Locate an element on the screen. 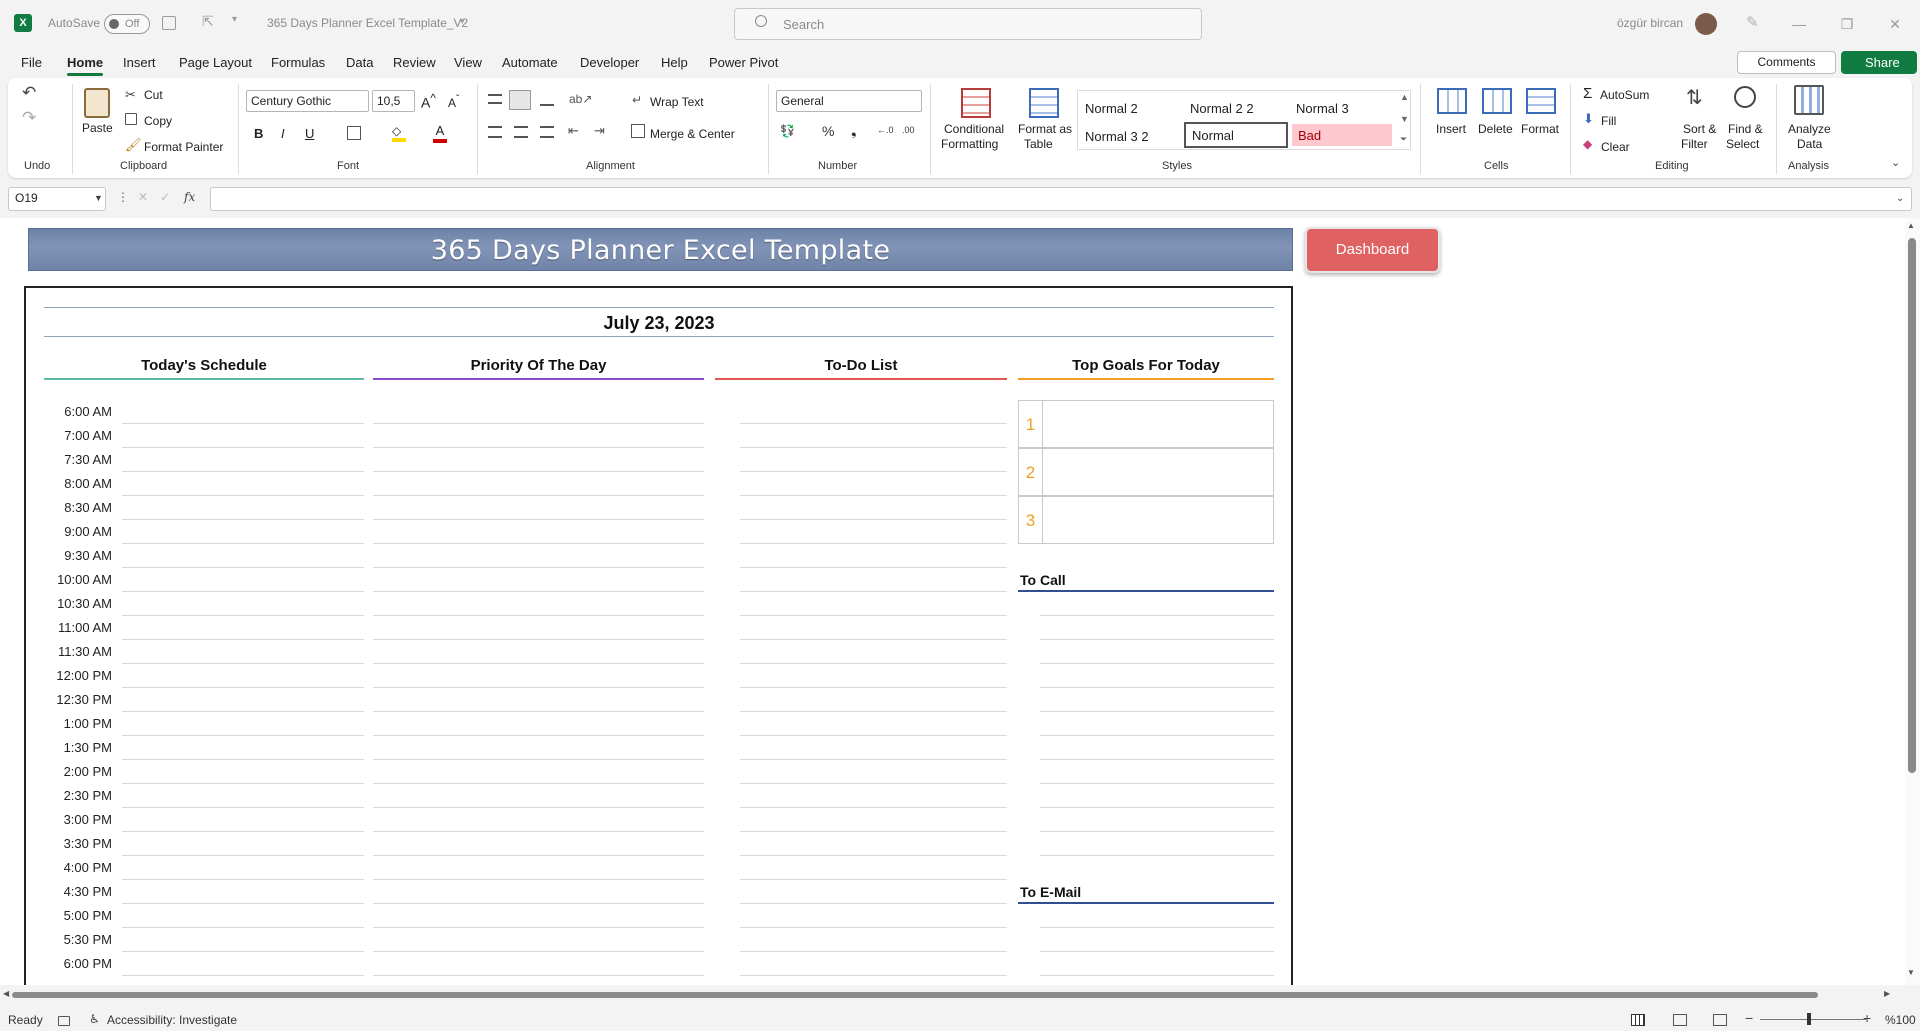 The width and height of the screenshot is (1920, 1031). format-painter-button: Format Painter is located at coordinates (183, 147).